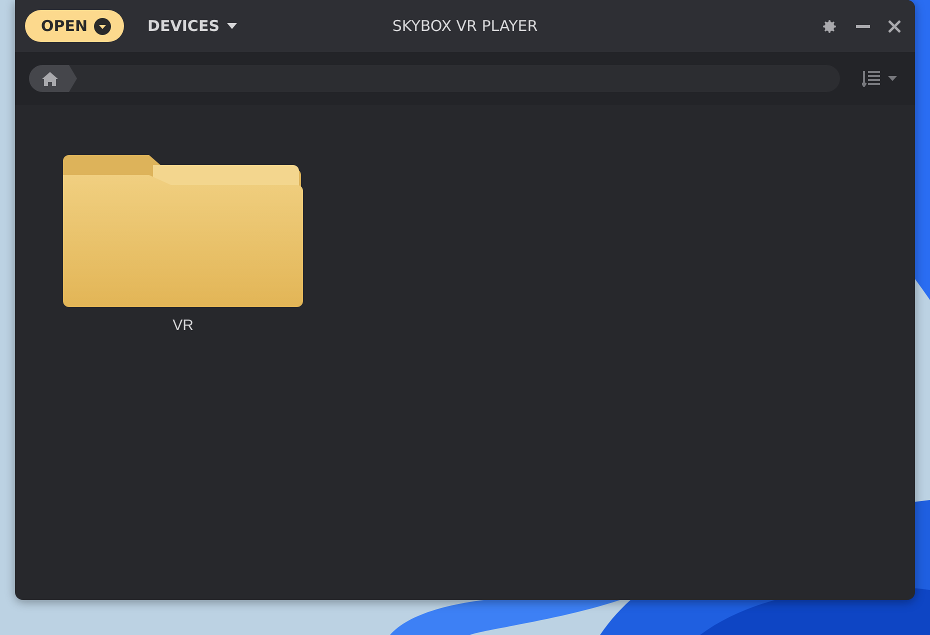 This screenshot has height=635, width=930. Describe the element at coordinates (192, 26) in the screenshot. I see `devices-menu: DEVICES` at that location.